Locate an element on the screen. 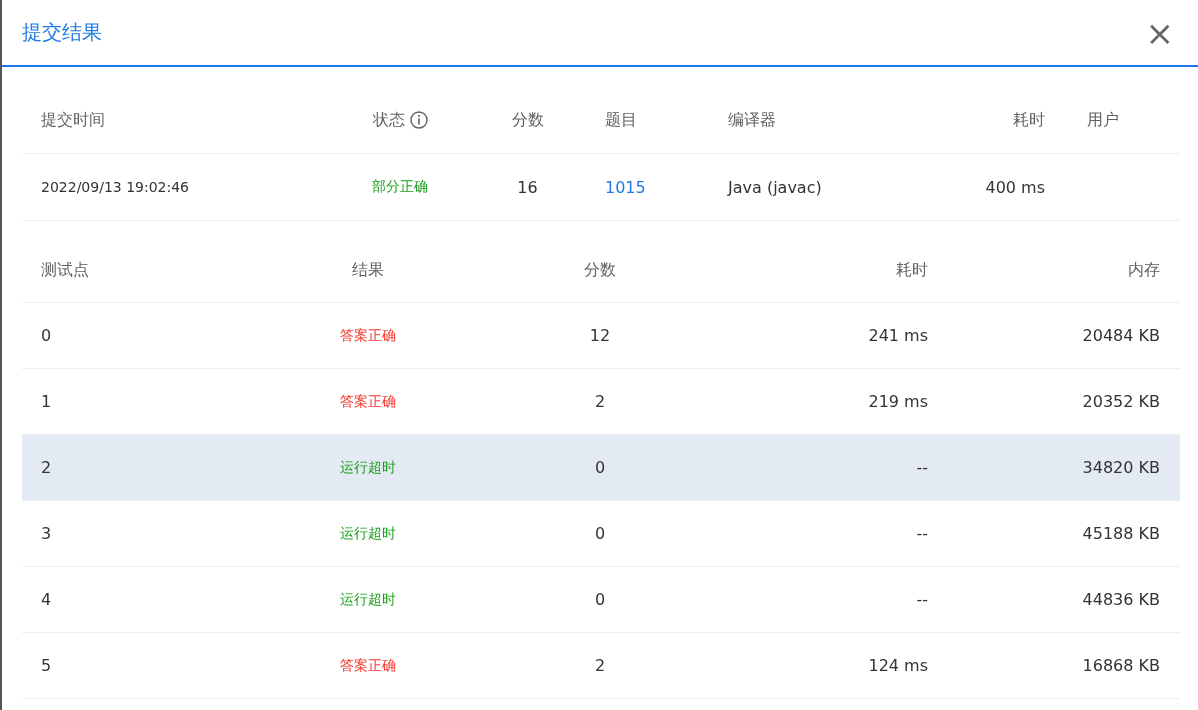 The width and height of the screenshot is (1198, 710). column-header: 状态 is located at coordinates (388, 120).